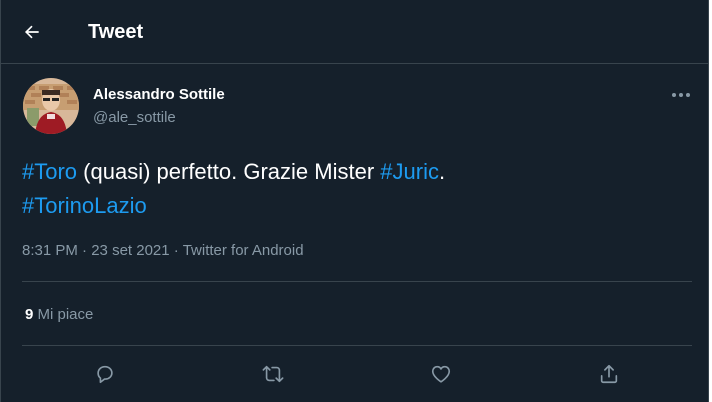  Describe the element at coordinates (243, 250) in the screenshot. I see `tweet-source: Twitter for Android` at that location.